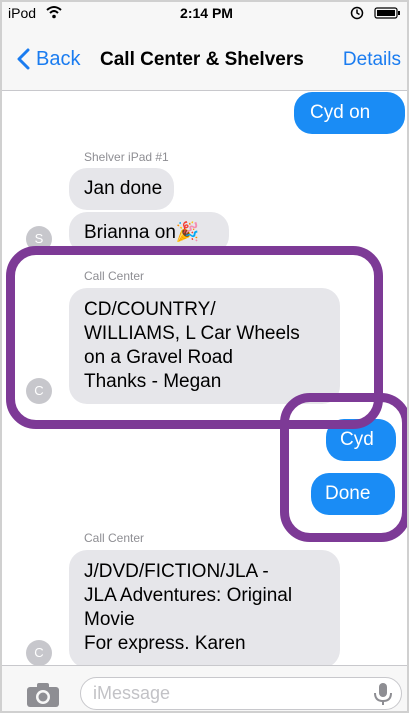  Describe the element at coordinates (383, 694) in the screenshot. I see `microphone-icon` at that location.